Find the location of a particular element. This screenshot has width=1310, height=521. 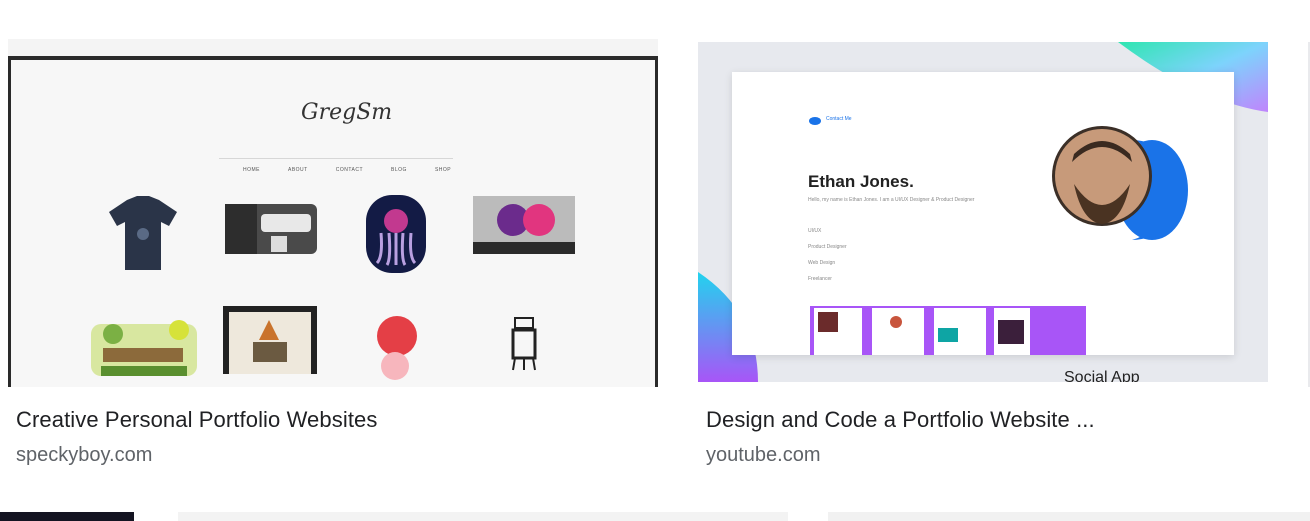

section-heading: Social App is located at coordinates (1102, 375).